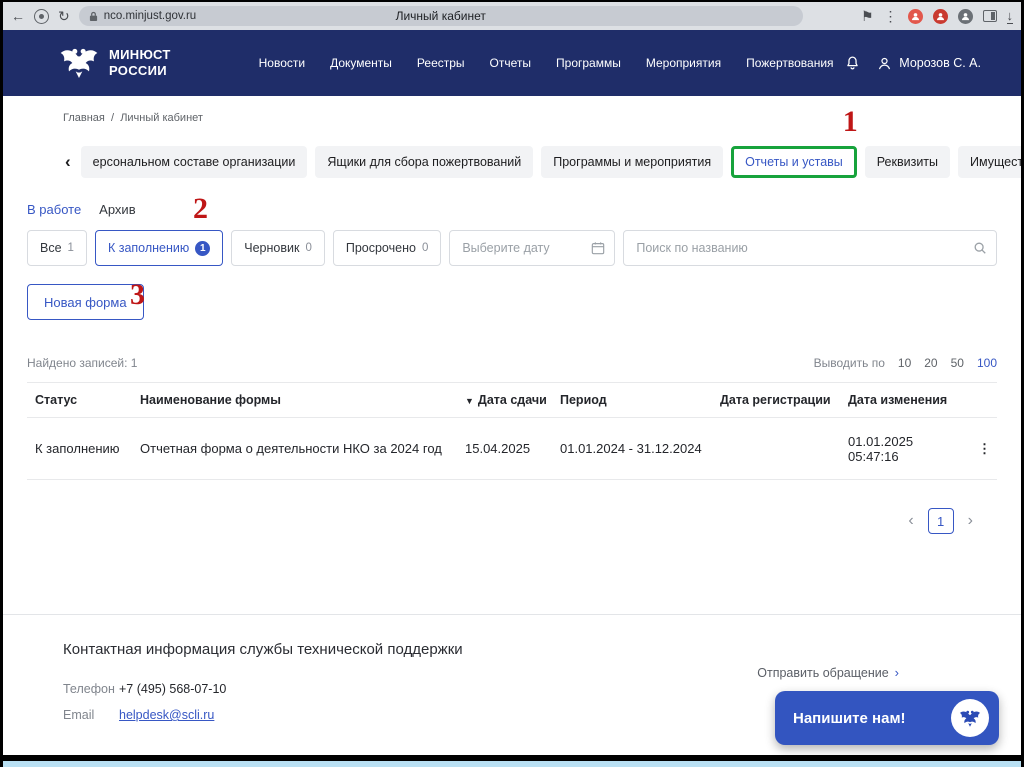 The height and width of the screenshot is (767, 1024). Describe the element at coordinates (488, 521) in the screenshot. I see `pagination: ‹ 1 ›` at that location.